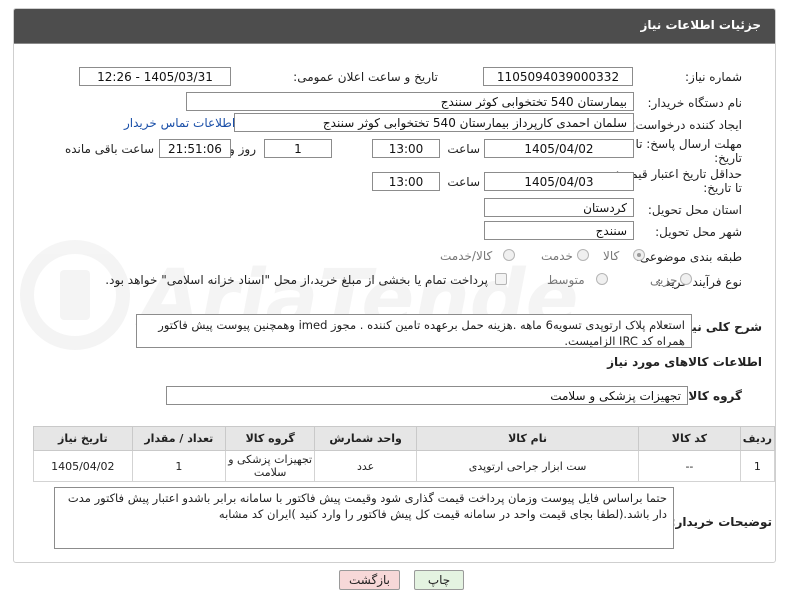 The image size is (788, 606). Describe the element at coordinates (664, 280) in the screenshot. I see `process-option-minor: جزیی` at that location.